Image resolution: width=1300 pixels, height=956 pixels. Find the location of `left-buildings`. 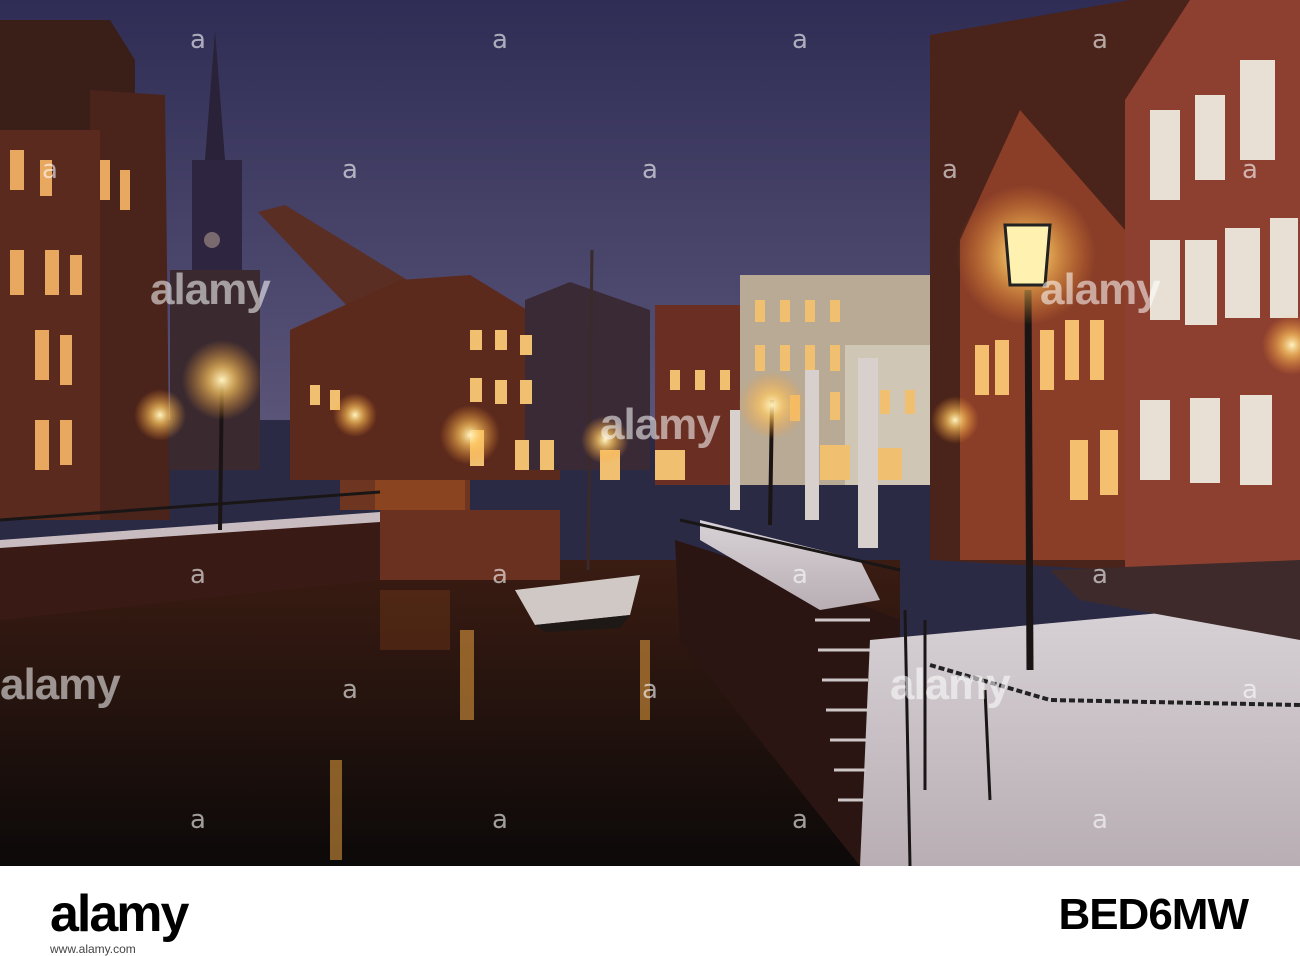

left-buildings is located at coordinates (85, 270).